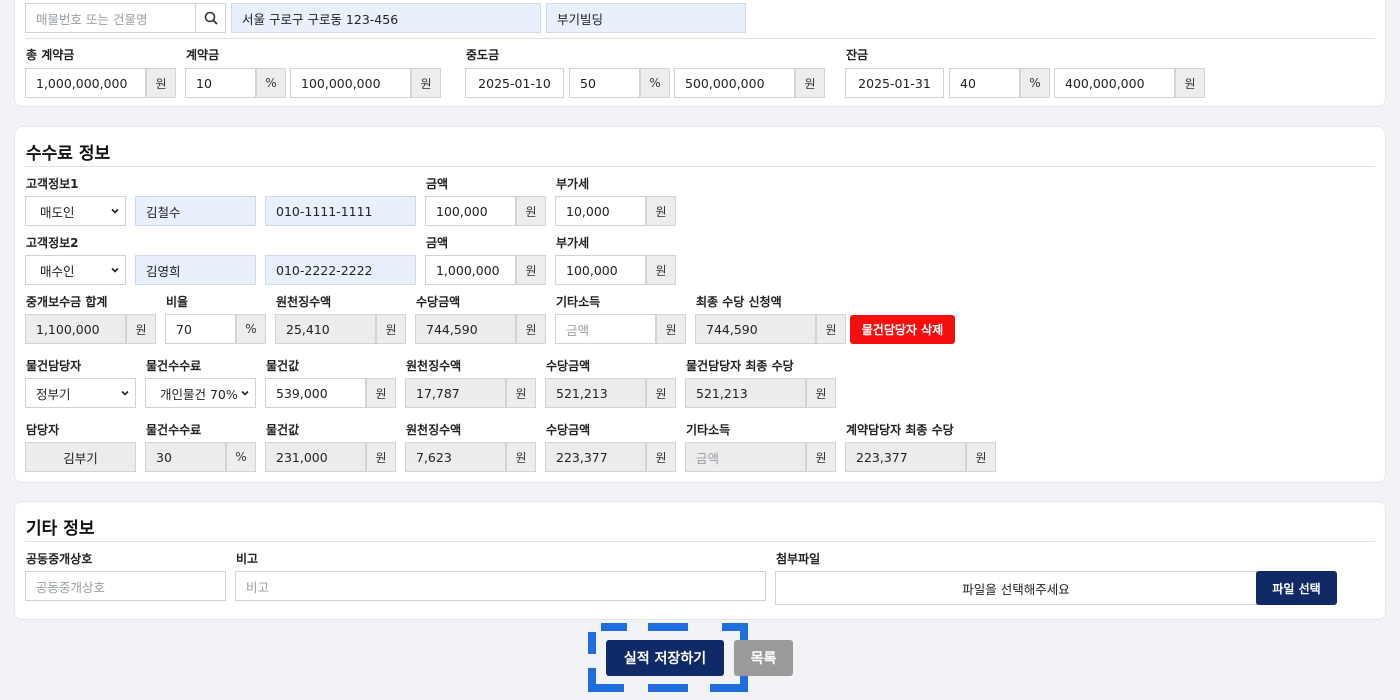 The height and width of the screenshot is (700, 1400). I want to click on vat-label: 부가세, so click(573, 243).